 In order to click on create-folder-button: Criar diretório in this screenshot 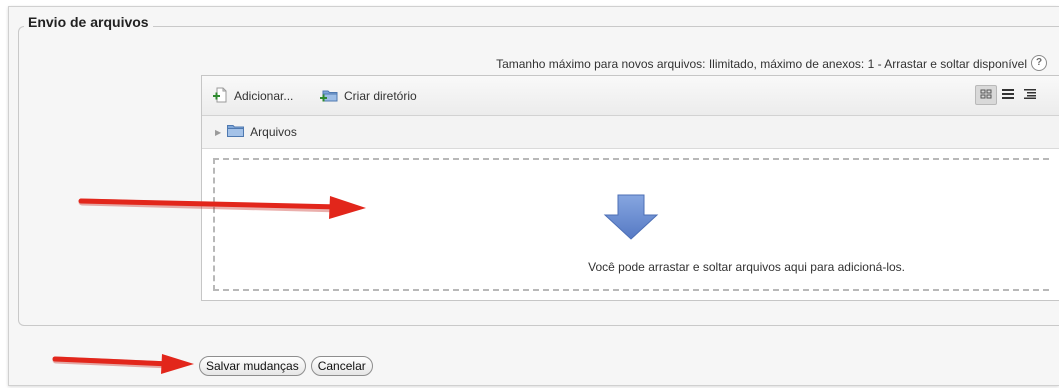, I will do `click(368, 96)`.